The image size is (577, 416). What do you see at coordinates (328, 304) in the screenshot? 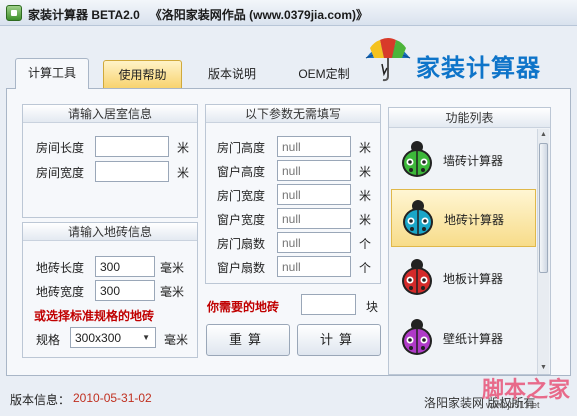
I see `result-output` at bounding box center [328, 304].